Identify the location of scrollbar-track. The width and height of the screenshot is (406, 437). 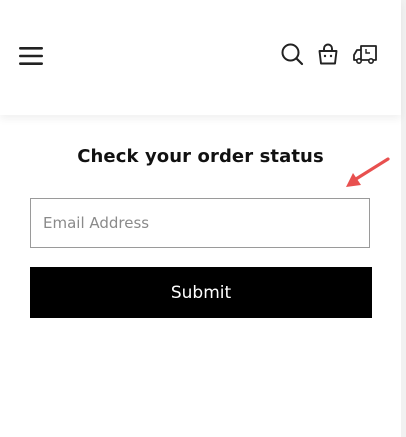
(403, 218).